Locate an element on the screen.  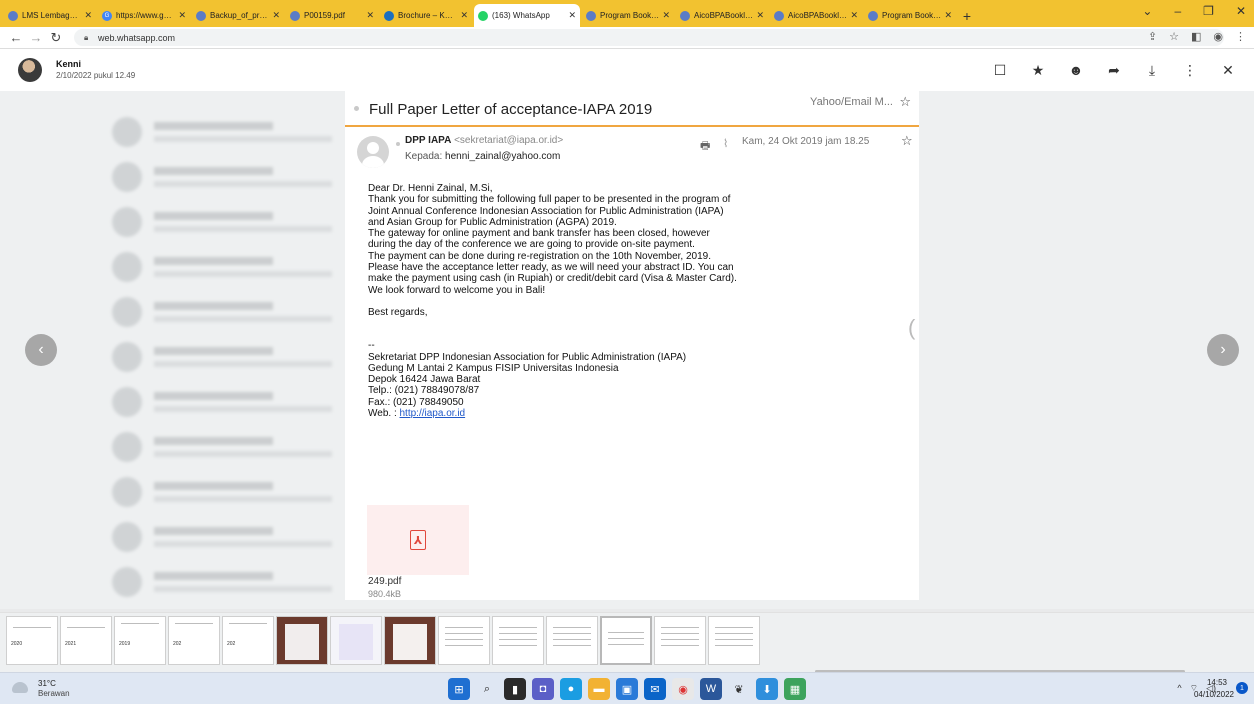
viewer-actions: ☐ ★ ☻ ➦ ⤓ ⋮ ✕ is located at coordinates (1114, 70).